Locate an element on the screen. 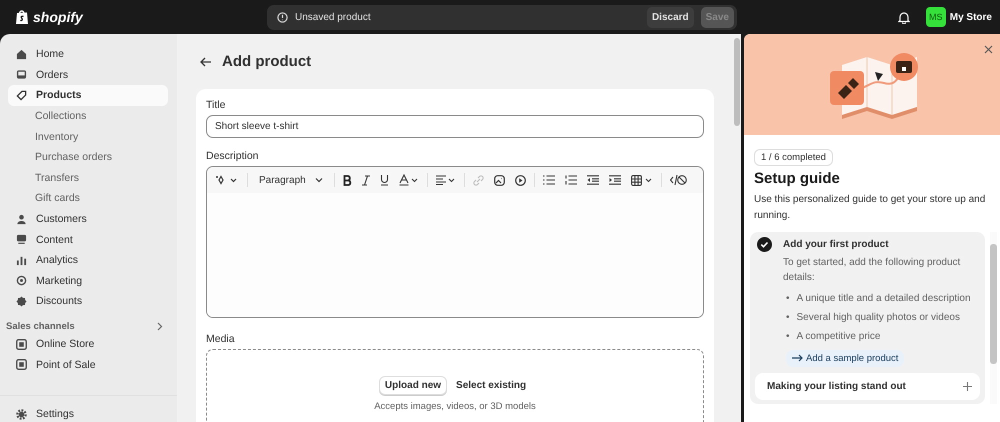  nav-item: Point of Sale is located at coordinates (88, 364).